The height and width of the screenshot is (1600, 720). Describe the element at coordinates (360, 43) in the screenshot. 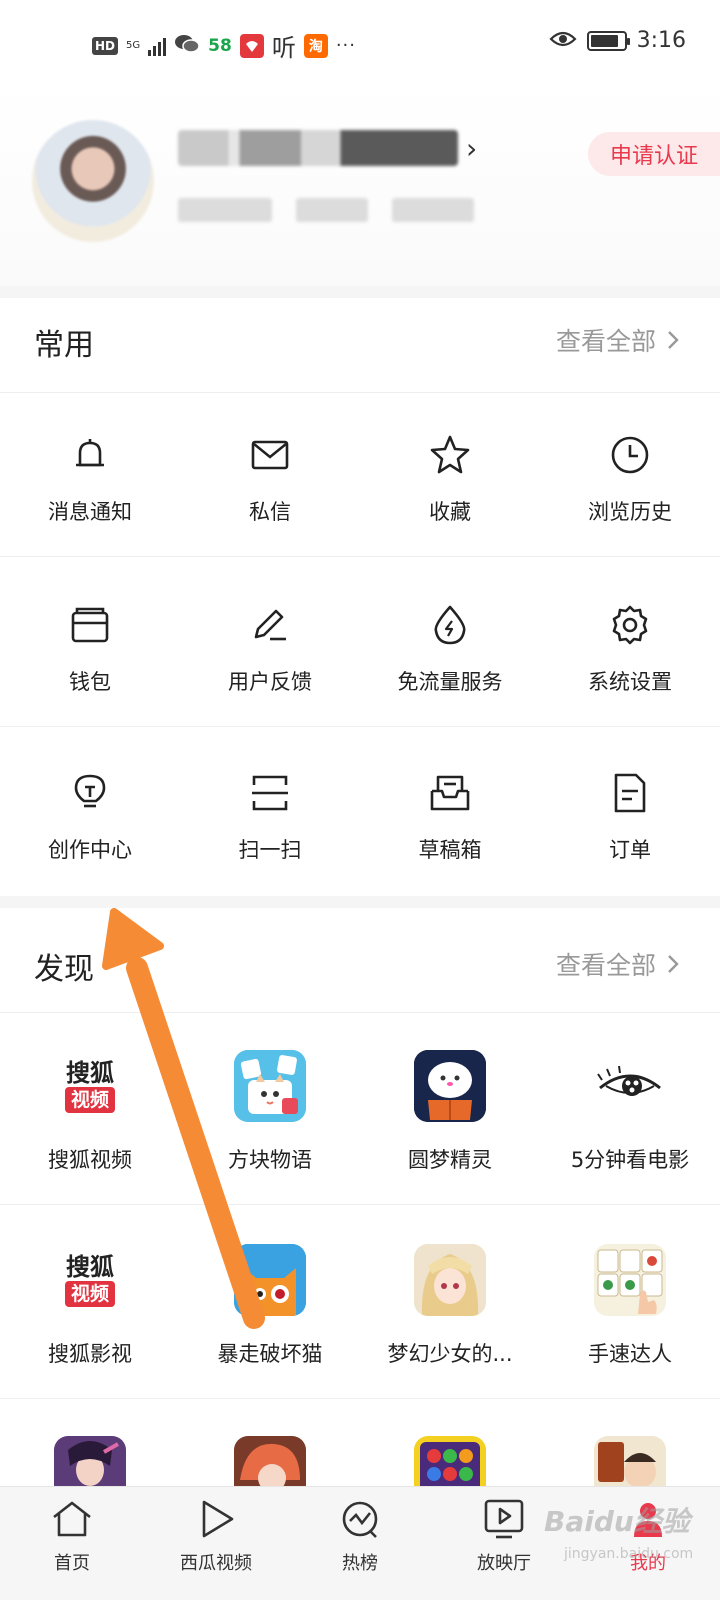

I see `status-bar: HD 5G 58 听 淘 ··· 3:16` at that location.